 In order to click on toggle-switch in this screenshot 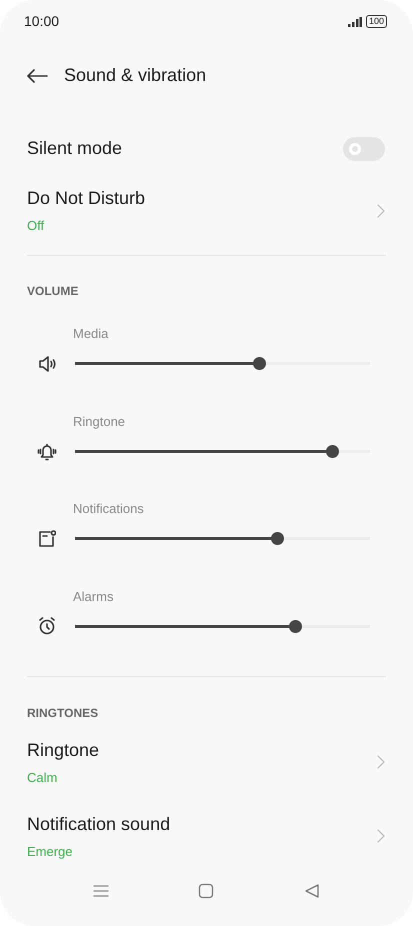, I will do `click(364, 148)`.